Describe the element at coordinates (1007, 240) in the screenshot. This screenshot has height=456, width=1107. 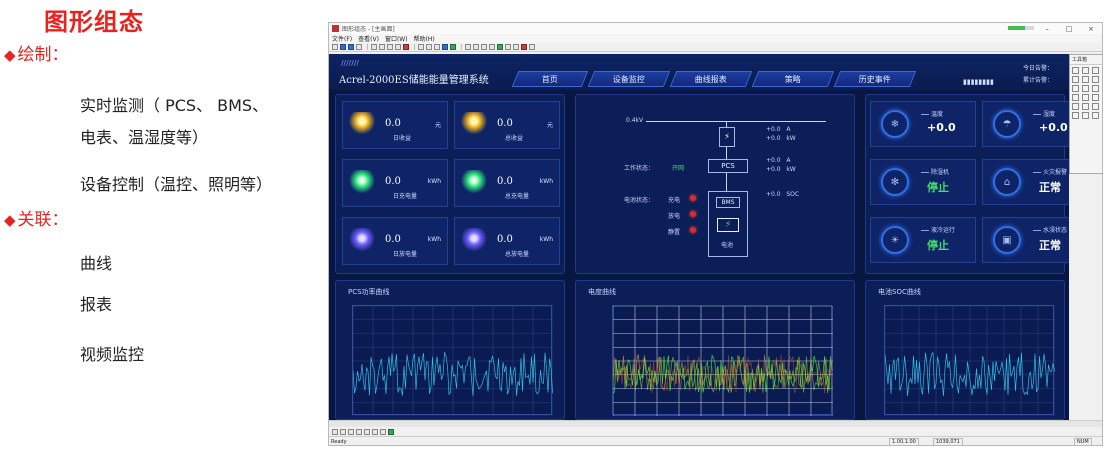
I see `water-sensor-icon: ▣` at that location.